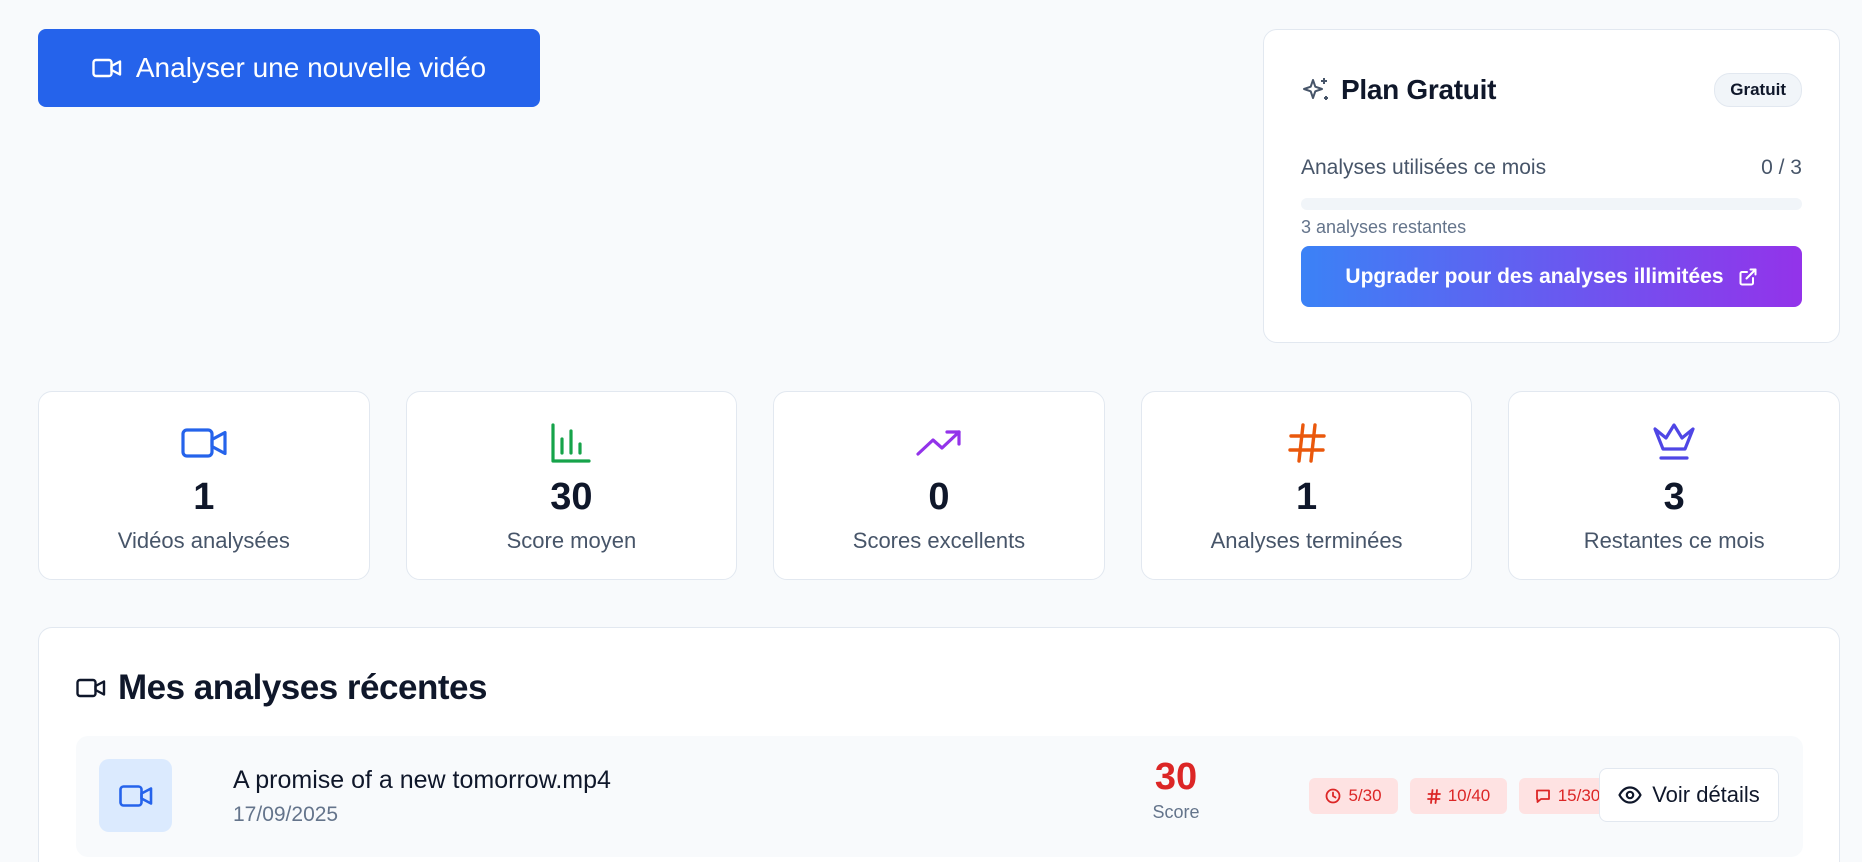  Describe the element at coordinates (1758, 90) in the screenshot. I see `plan-badge: Gratuit` at that location.